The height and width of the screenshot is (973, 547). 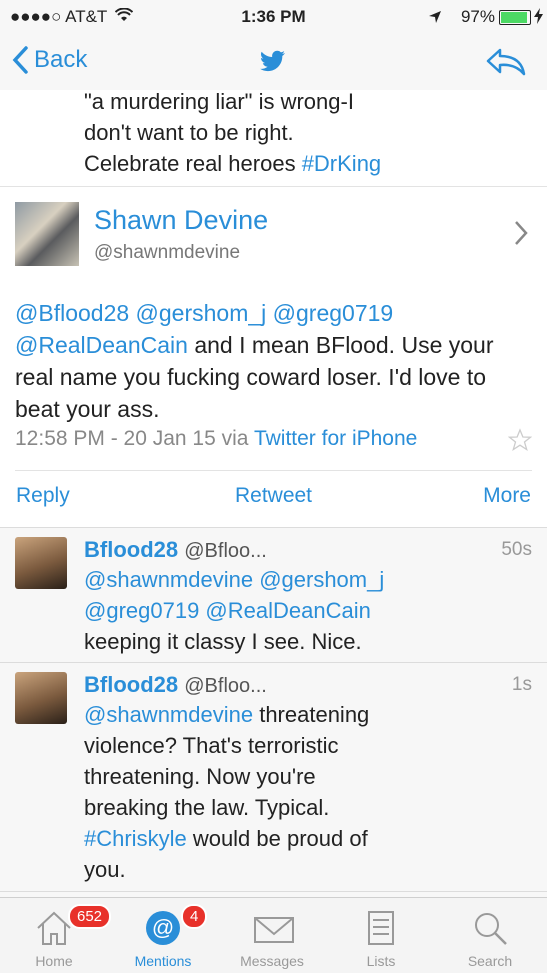 What do you see at coordinates (54, 961) in the screenshot?
I see `tab-label: Home` at bounding box center [54, 961].